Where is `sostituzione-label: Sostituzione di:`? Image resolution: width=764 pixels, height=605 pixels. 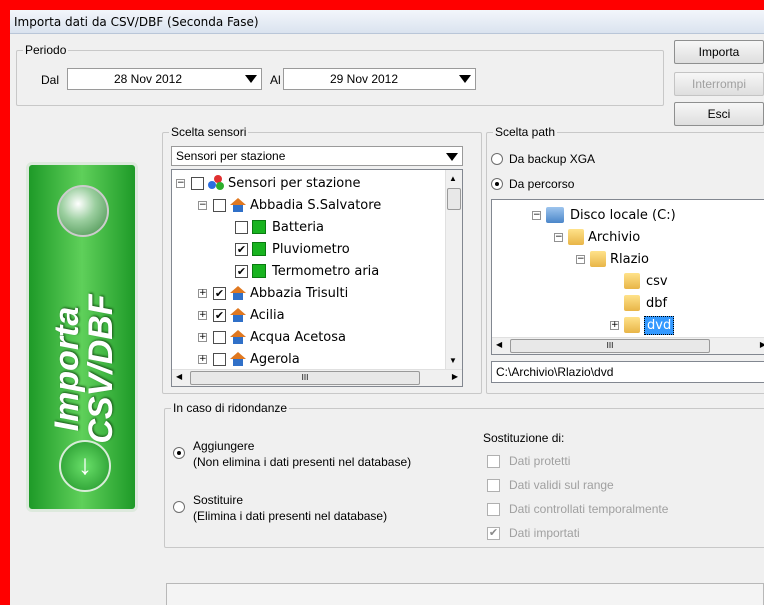
sostituzione-label: Sostituzione di: is located at coordinates (524, 438).